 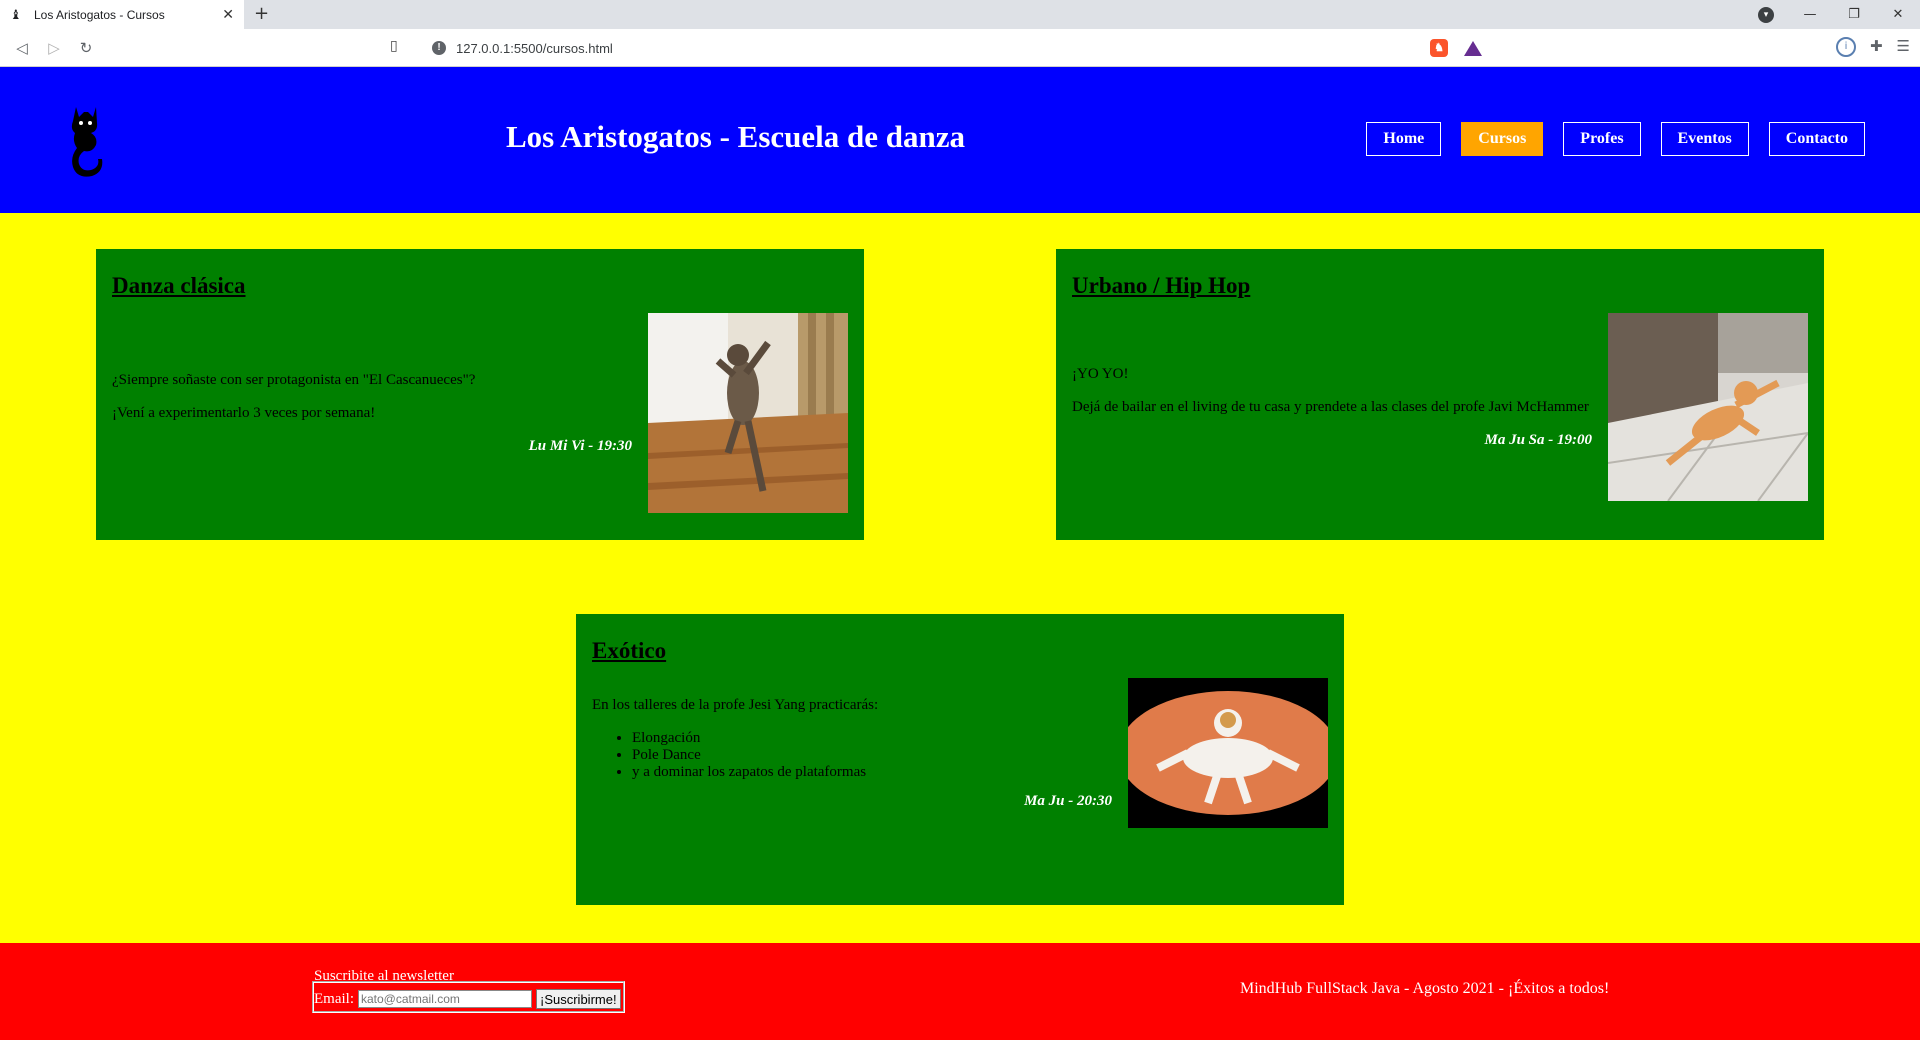 I want to click on window-controls: ▾ — ❐ ✕, so click(x=1839, y=14).